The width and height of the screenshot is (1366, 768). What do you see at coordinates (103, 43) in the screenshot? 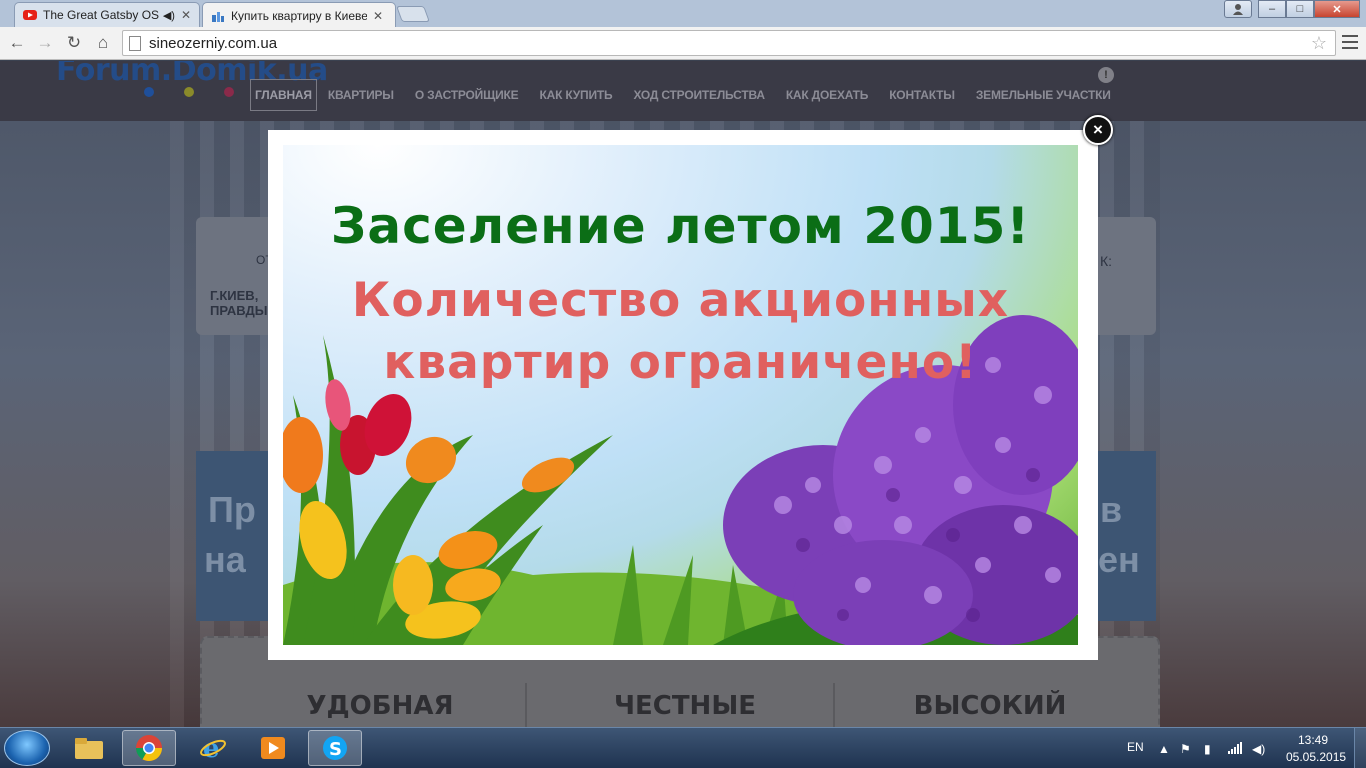
I see `home-icon: ⌂` at bounding box center [103, 43].